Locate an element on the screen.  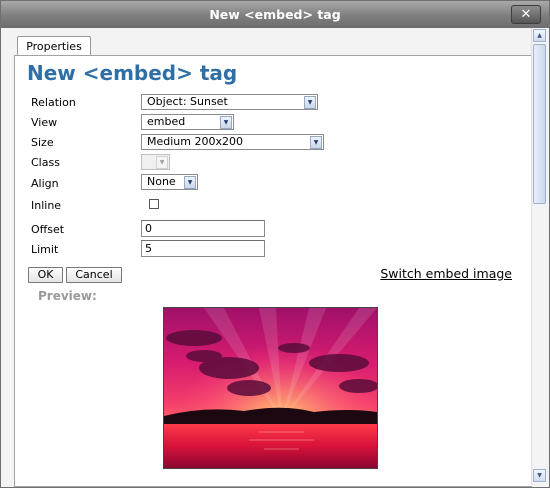
view-select: embed ▼ is located at coordinates (187, 122).